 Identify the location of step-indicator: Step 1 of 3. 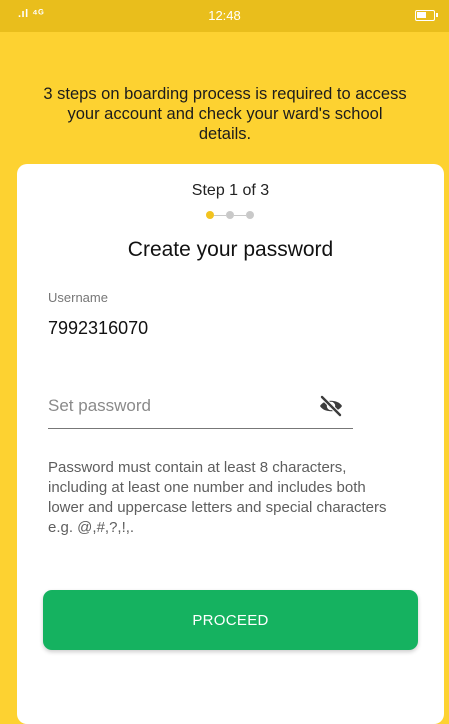
(230, 190).